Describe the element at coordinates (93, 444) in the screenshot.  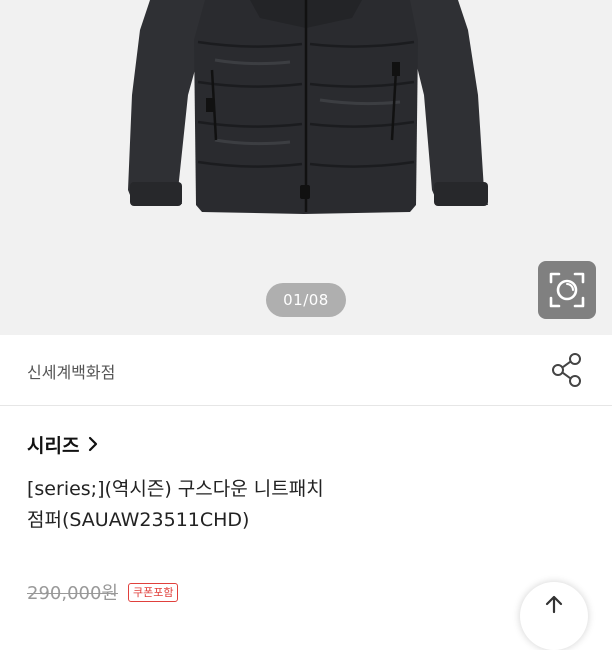
I see `chevron-right-icon` at that location.